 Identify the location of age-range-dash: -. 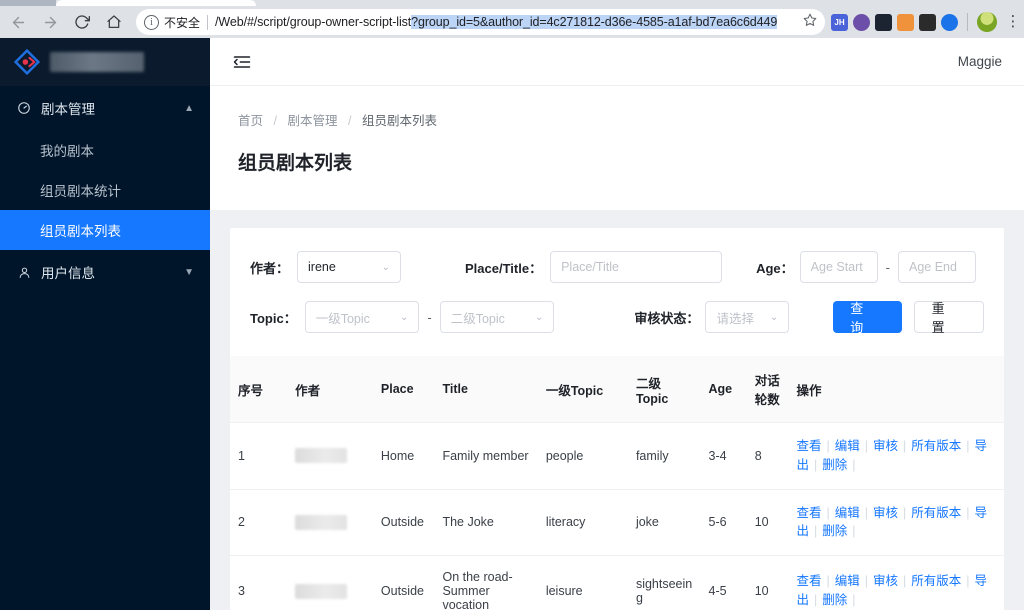
(887, 267).